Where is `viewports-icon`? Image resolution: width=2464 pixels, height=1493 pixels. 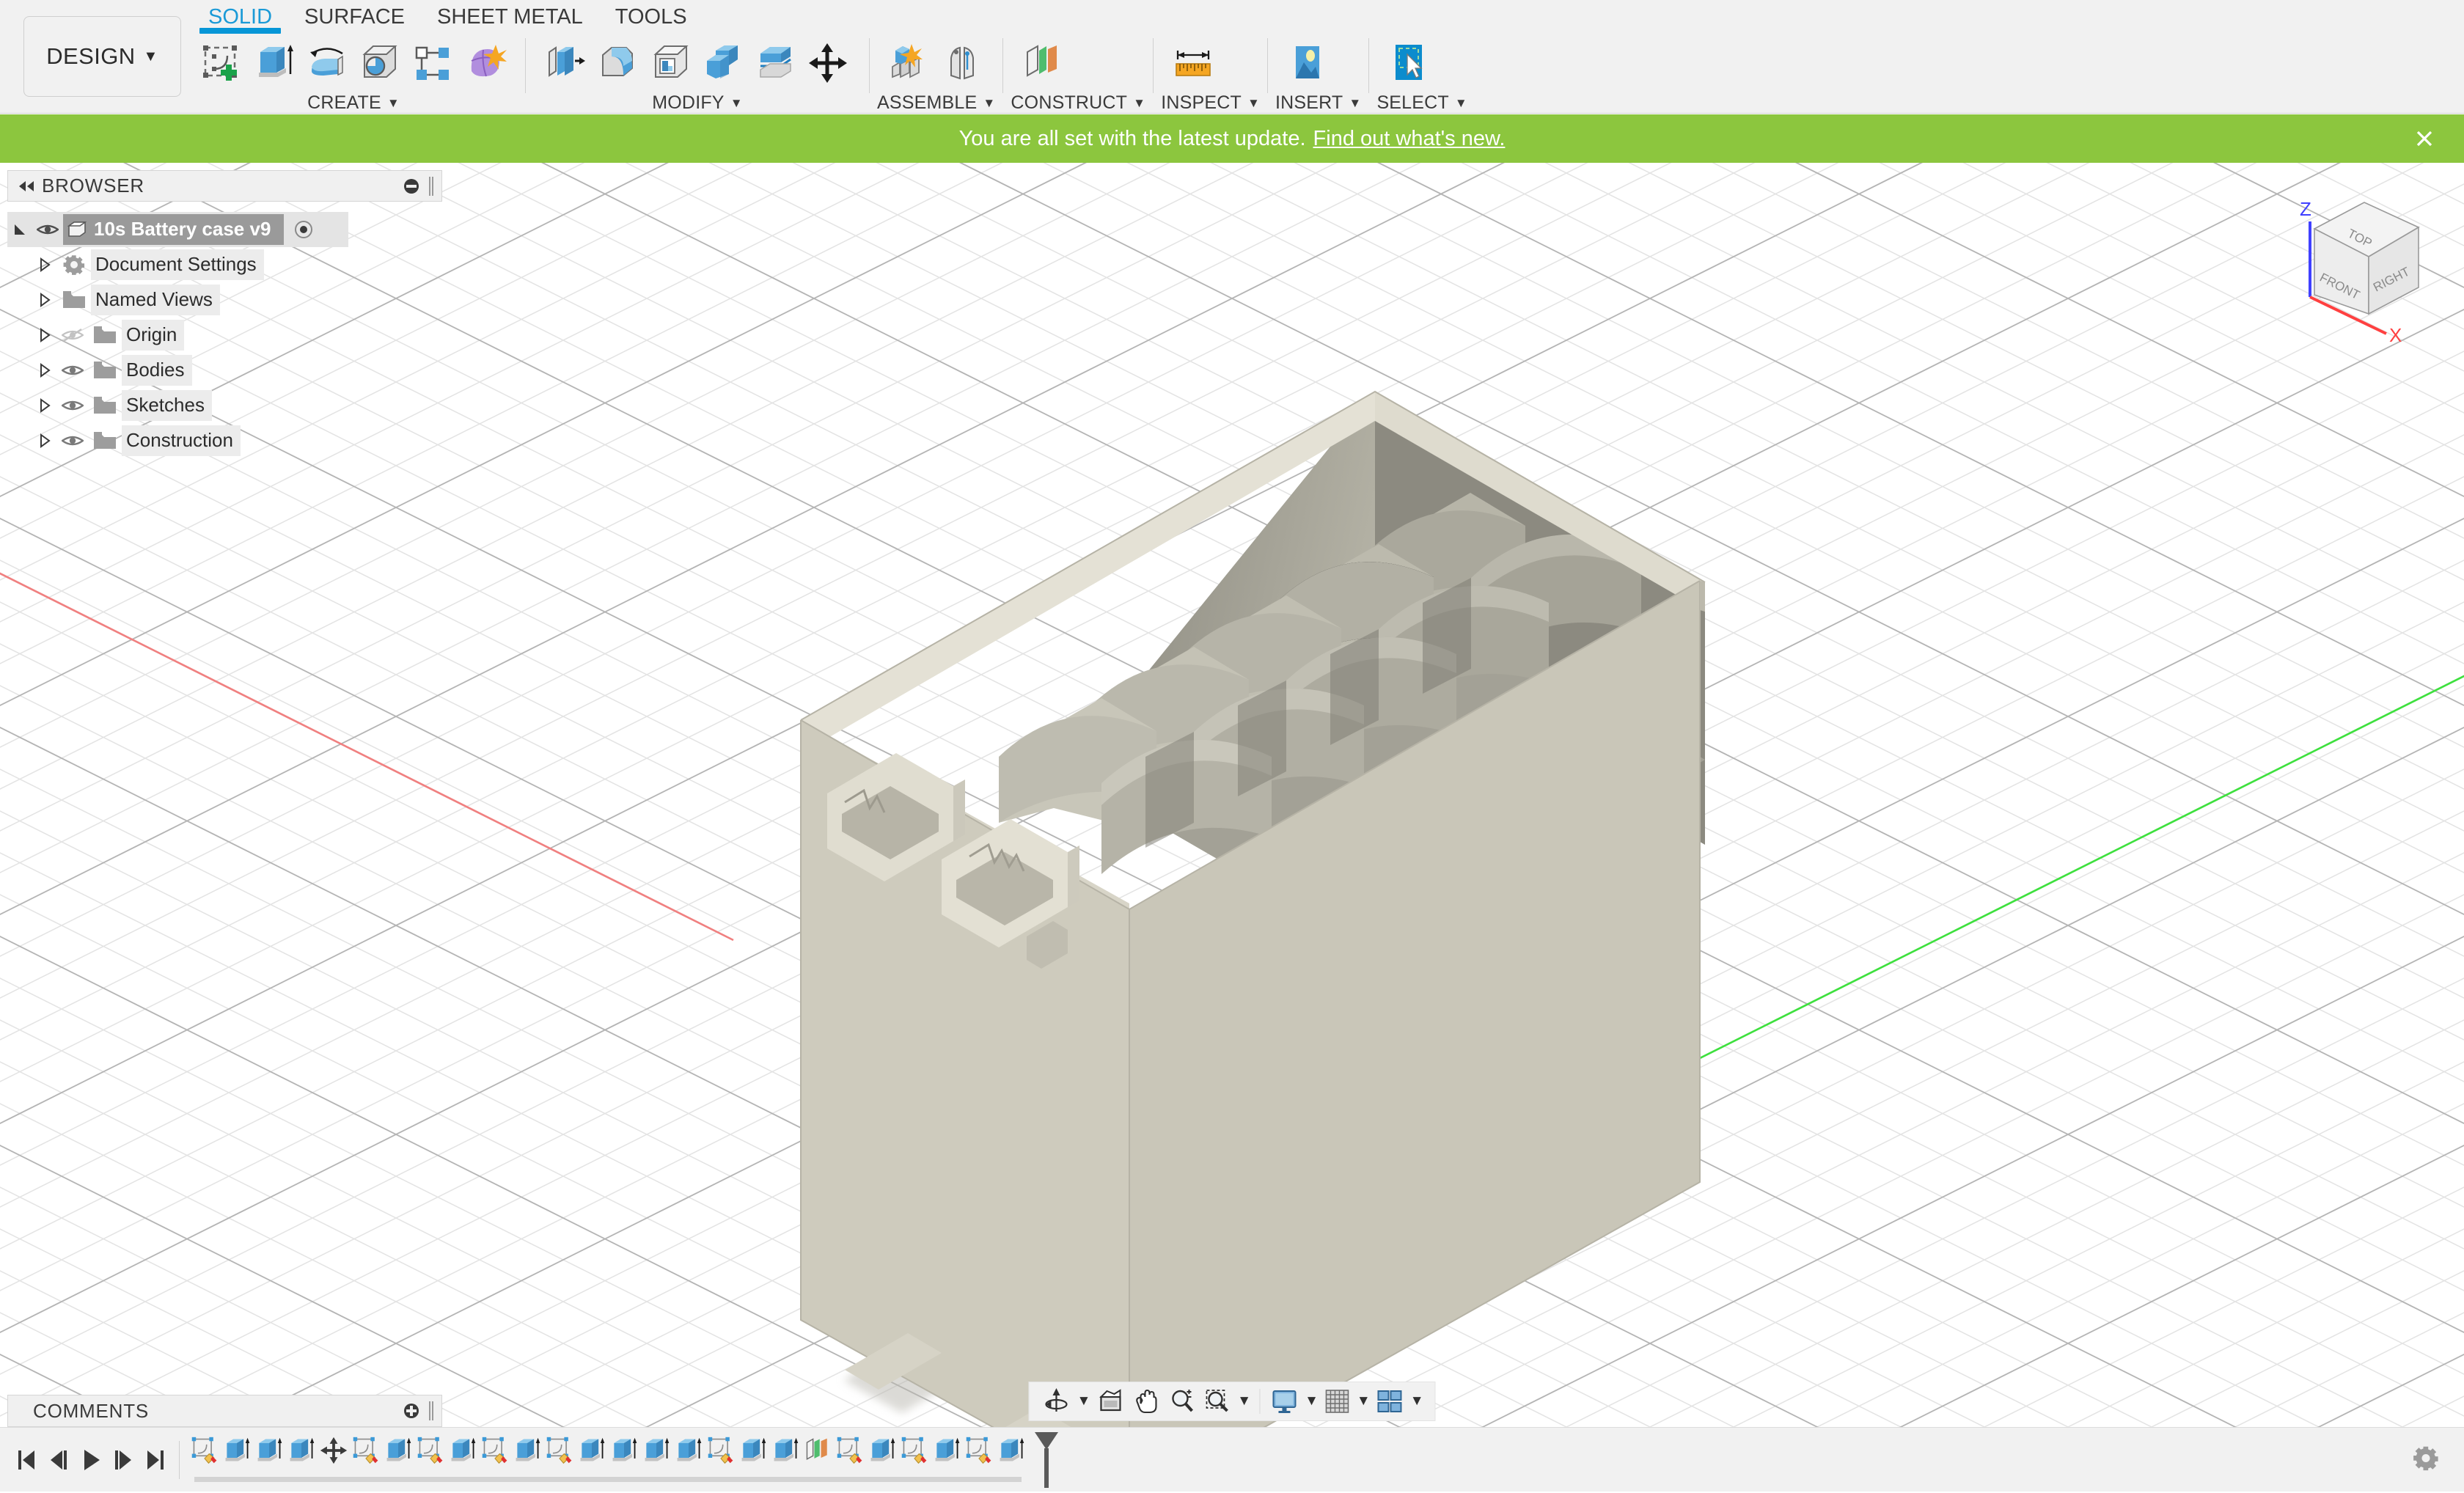
viewports-icon is located at coordinates (1390, 1401).